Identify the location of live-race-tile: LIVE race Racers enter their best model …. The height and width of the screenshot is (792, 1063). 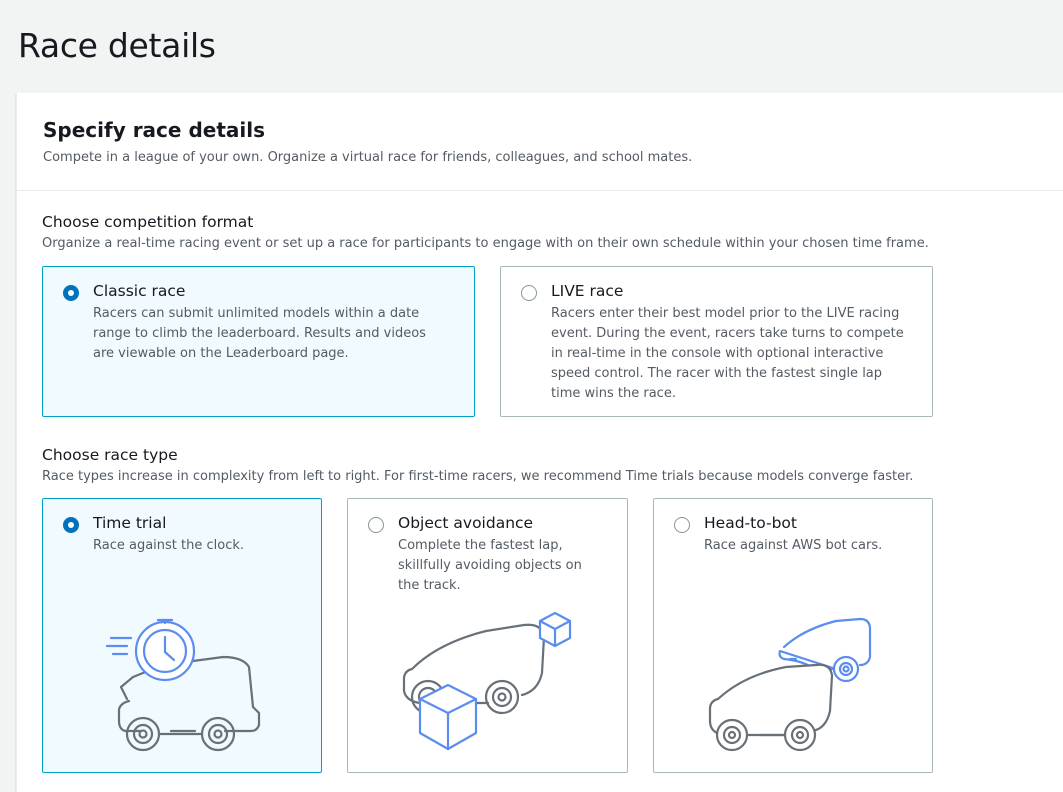
(716, 341).